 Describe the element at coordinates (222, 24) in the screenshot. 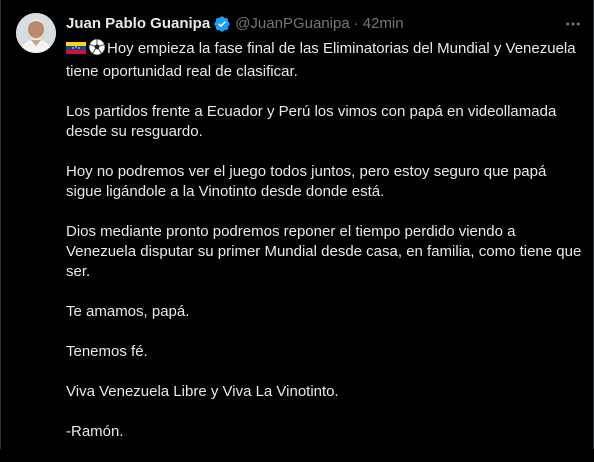

I see `verified-badge-icon` at that location.